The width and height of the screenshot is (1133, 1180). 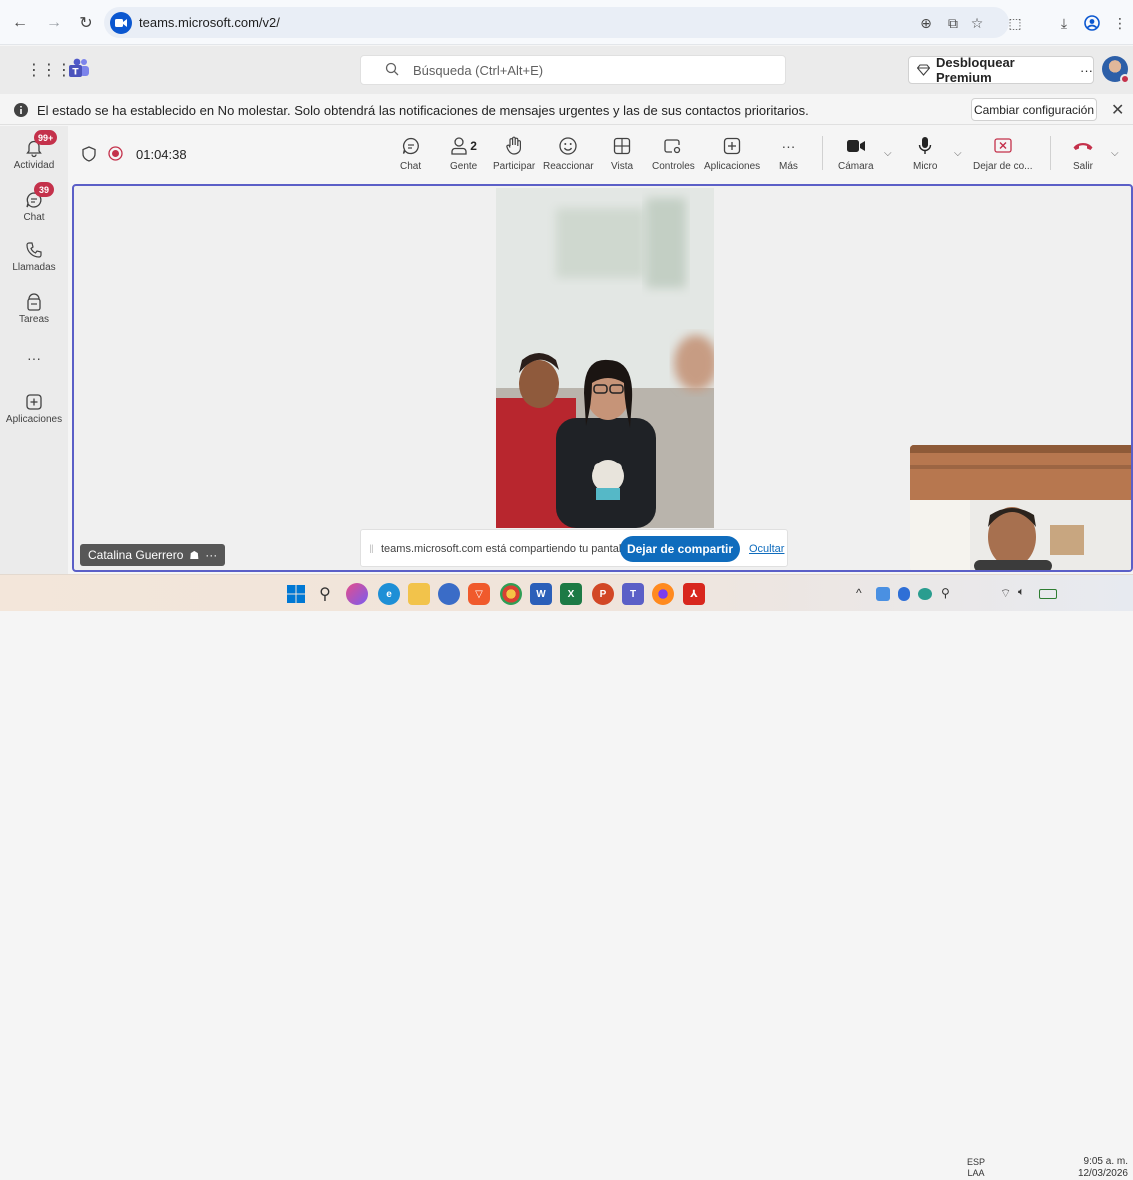 I want to click on dnd-status-icon, so click(x=1125, y=79).